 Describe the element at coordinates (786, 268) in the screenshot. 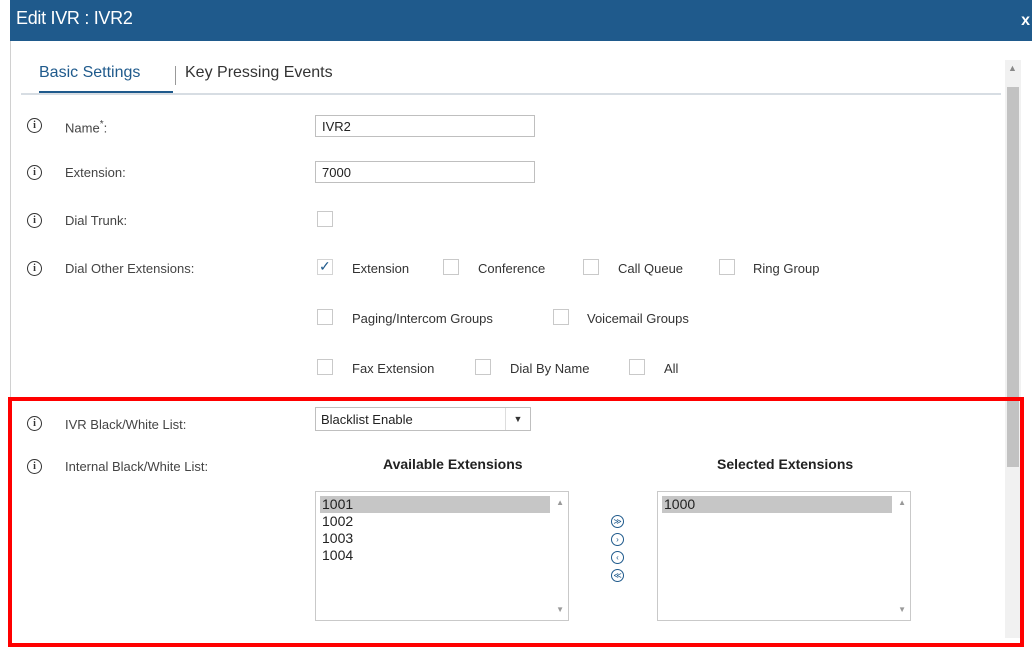

I see `ring-group-option-label: Ring Group` at that location.